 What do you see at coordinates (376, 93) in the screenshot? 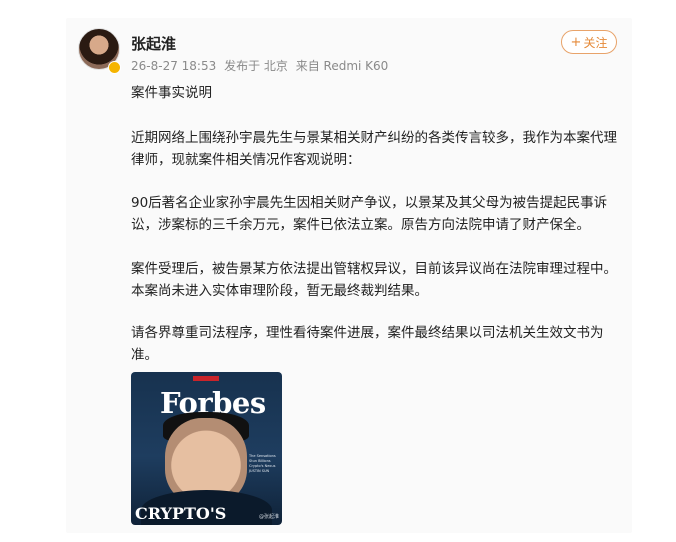
I see `post-heading: 案件事实说明` at bounding box center [376, 93].